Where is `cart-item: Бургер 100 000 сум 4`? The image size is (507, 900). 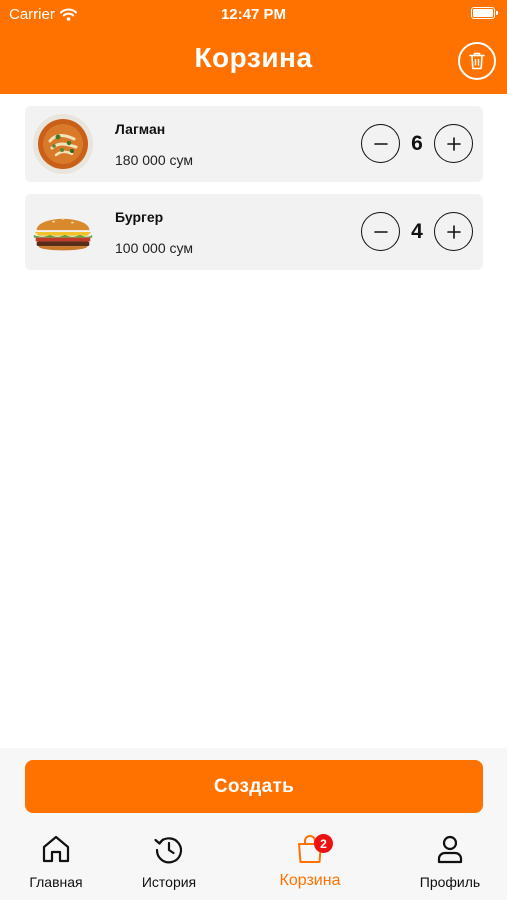
cart-item: Бургер 100 000 сум 4 is located at coordinates (254, 232).